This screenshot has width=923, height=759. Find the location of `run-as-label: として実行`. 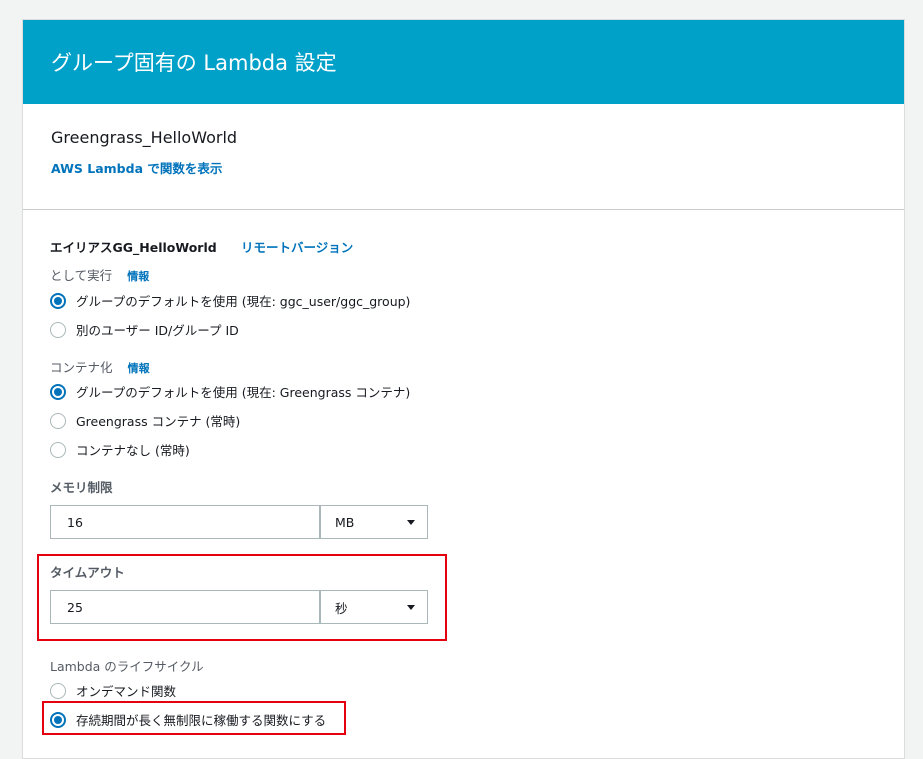

run-as-label: として実行 is located at coordinates (81, 275).